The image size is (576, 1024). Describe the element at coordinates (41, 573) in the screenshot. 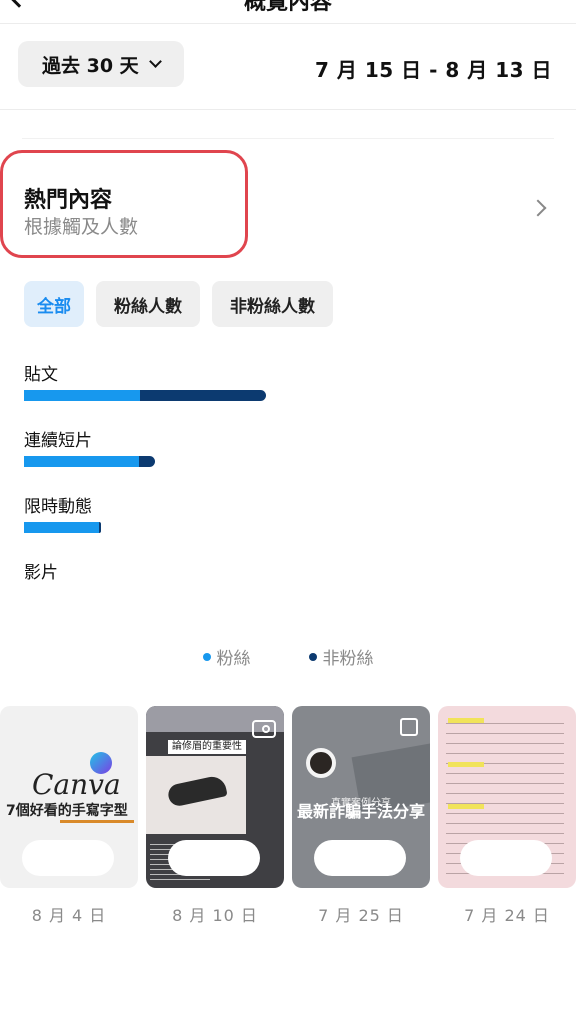

I see `metric-label: 影片` at that location.